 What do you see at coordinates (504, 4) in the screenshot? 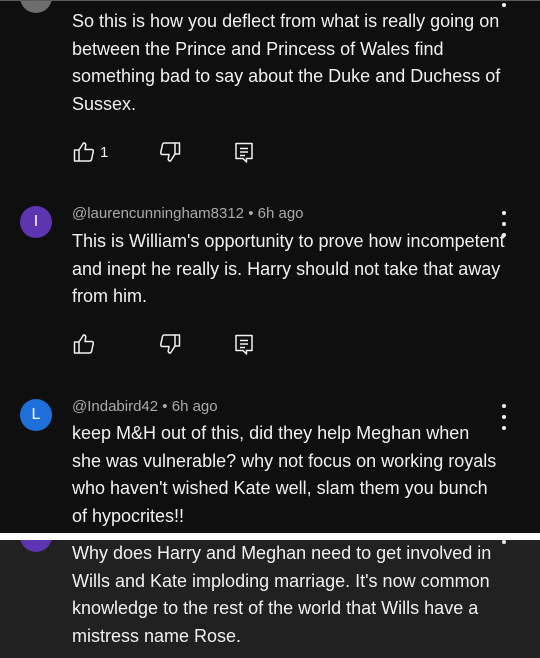
I see `more-vert-icon` at bounding box center [504, 4].